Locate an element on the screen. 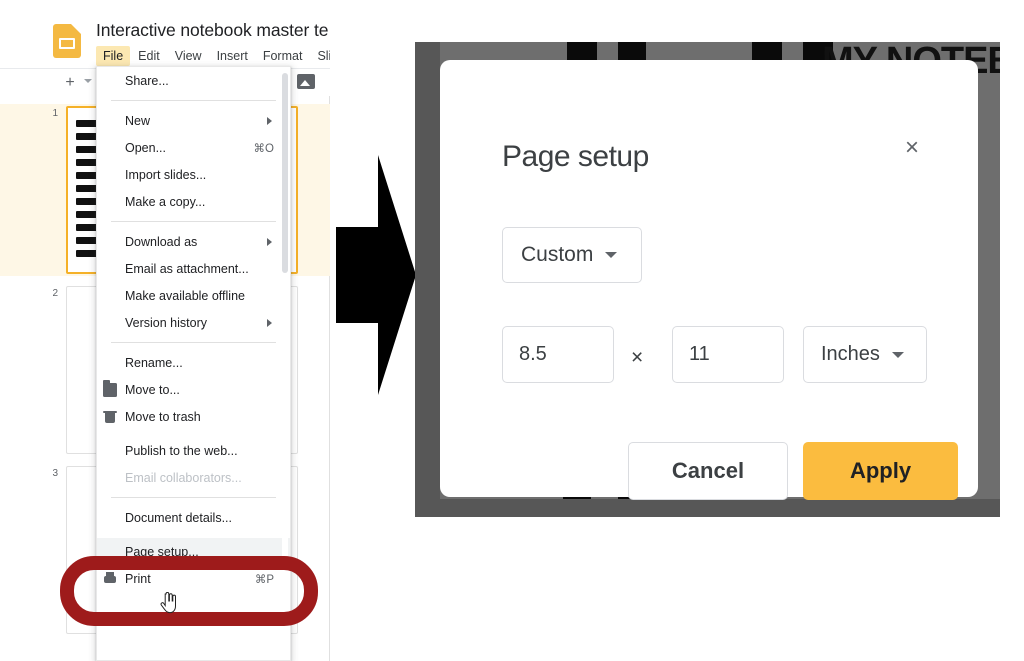  menu-item-label: New is located at coordinates (138, 120).